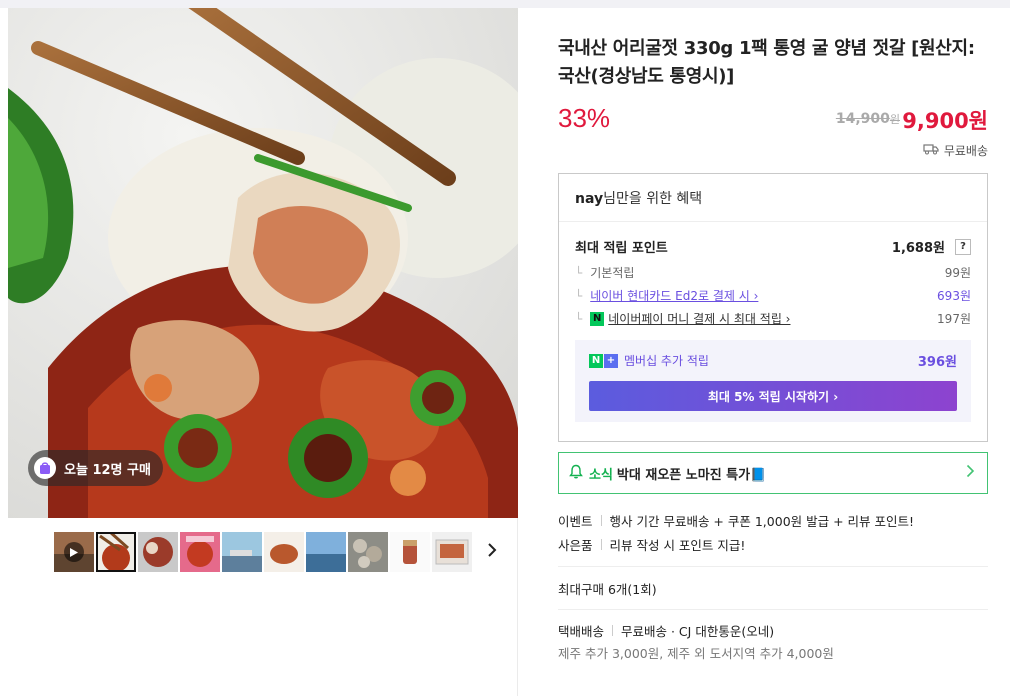  Describe the element at coordinates (773, 473) in the screenshot. I see `store-news-banner: 소식 박대 재오픈 노마진 특가📘` at that location.